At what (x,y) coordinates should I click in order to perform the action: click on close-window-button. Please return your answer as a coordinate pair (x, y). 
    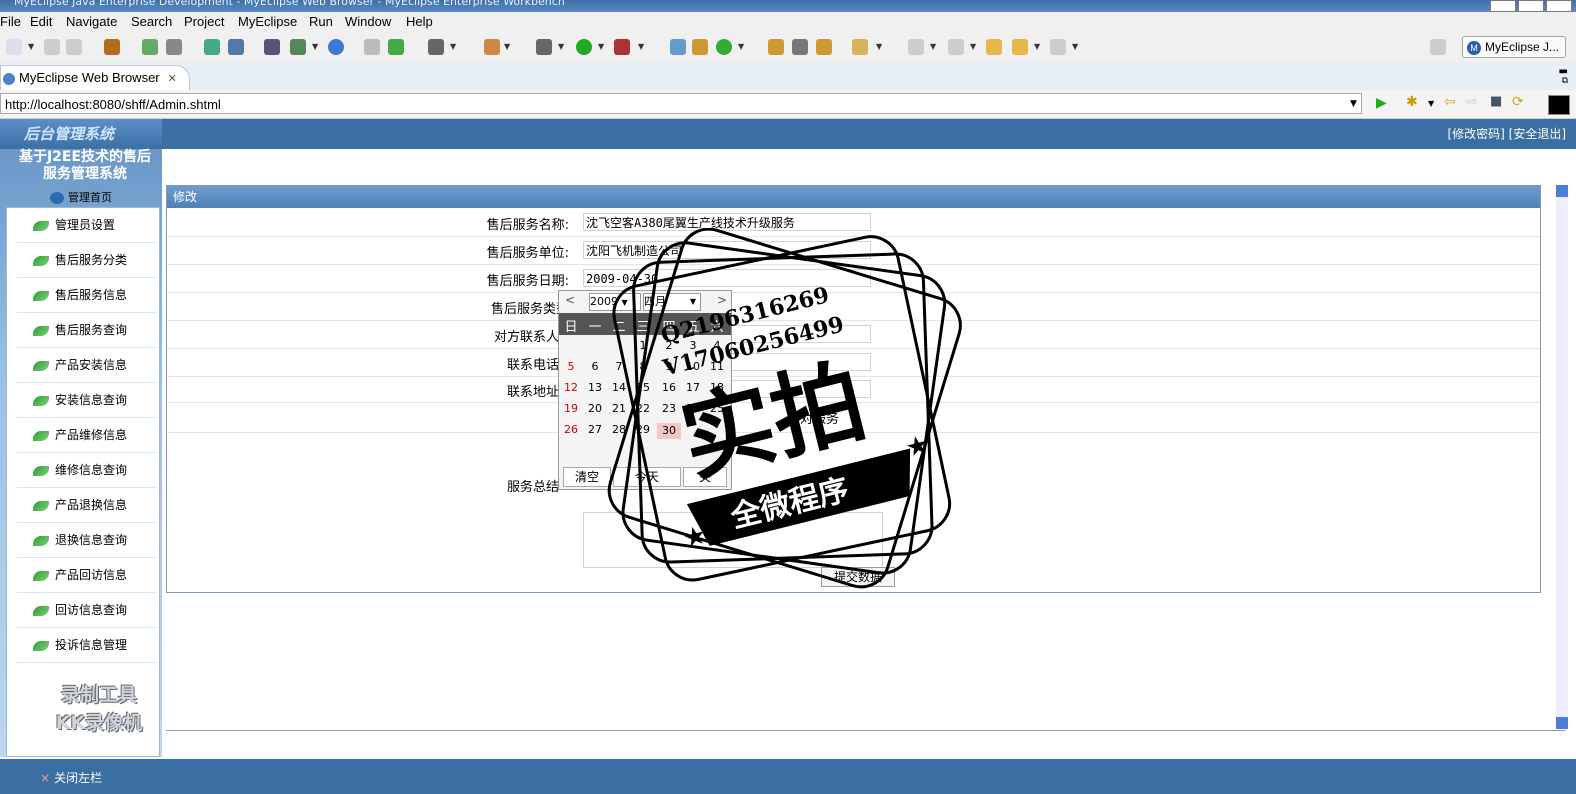
    Looking at the image, I should click on (1559, 6).